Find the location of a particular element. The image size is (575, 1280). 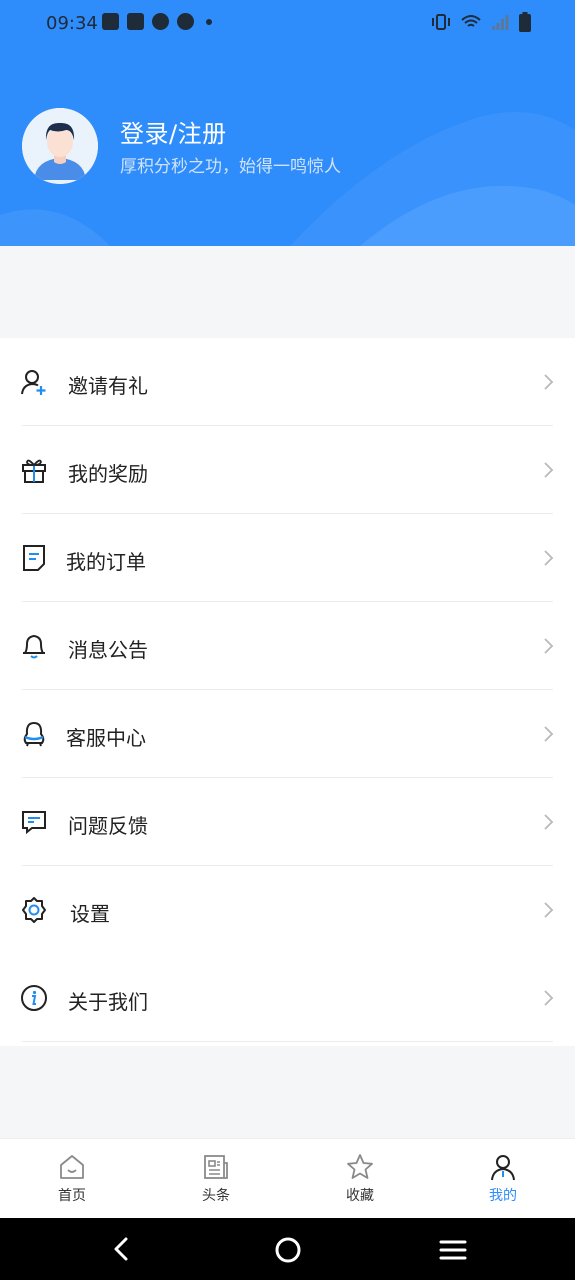

menu-item-label: 客服中心 is located at coordinates (106, 738).